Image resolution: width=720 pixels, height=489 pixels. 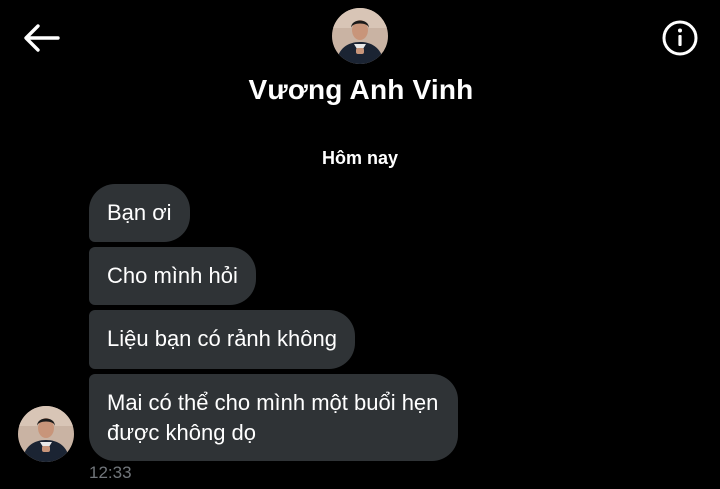 What do you see at coordinates (110, 472) in the screenshot?
I see `message-timestamp: 12:33` at bounding box center [110, 472].